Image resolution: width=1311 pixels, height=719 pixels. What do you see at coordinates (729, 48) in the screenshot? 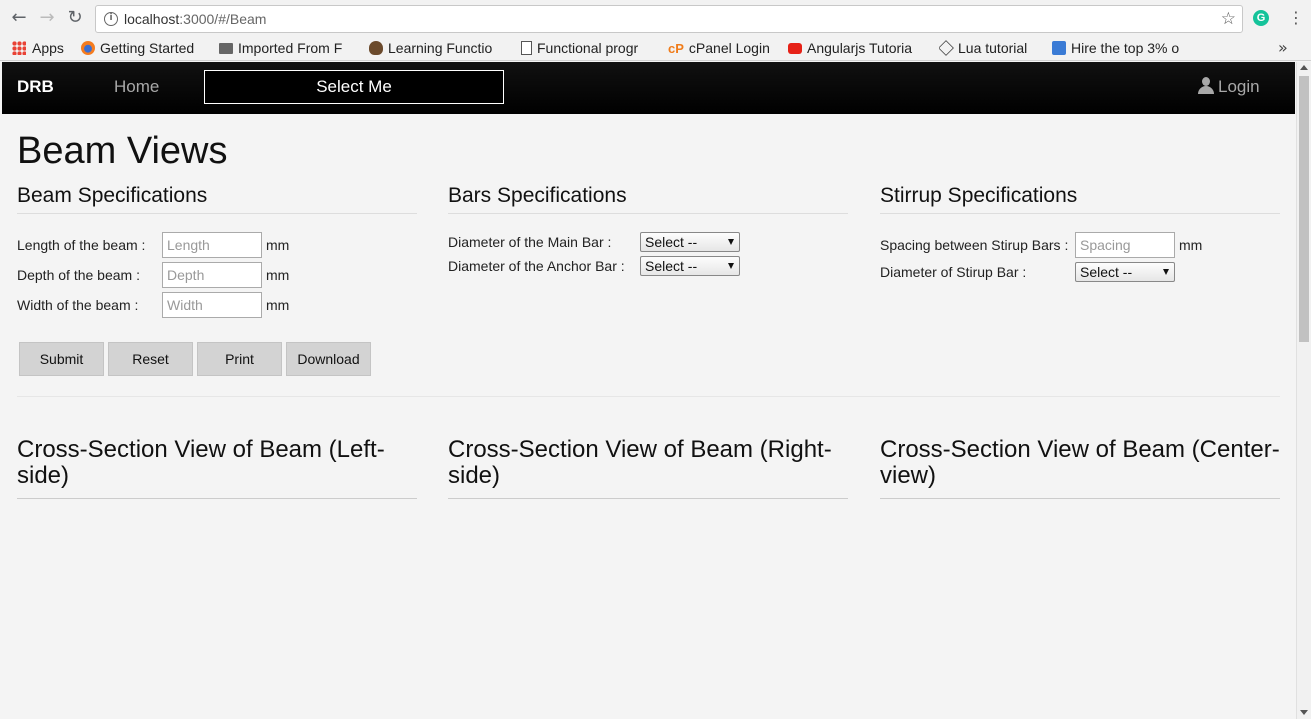
I see `bookmark-label: cPanel Login` at bounding box center [729, 48].